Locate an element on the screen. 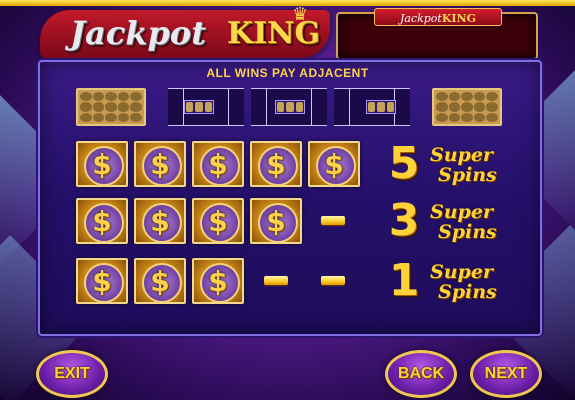  super-spins-label-row1: Super Spins is located at coordinates (468, 165).